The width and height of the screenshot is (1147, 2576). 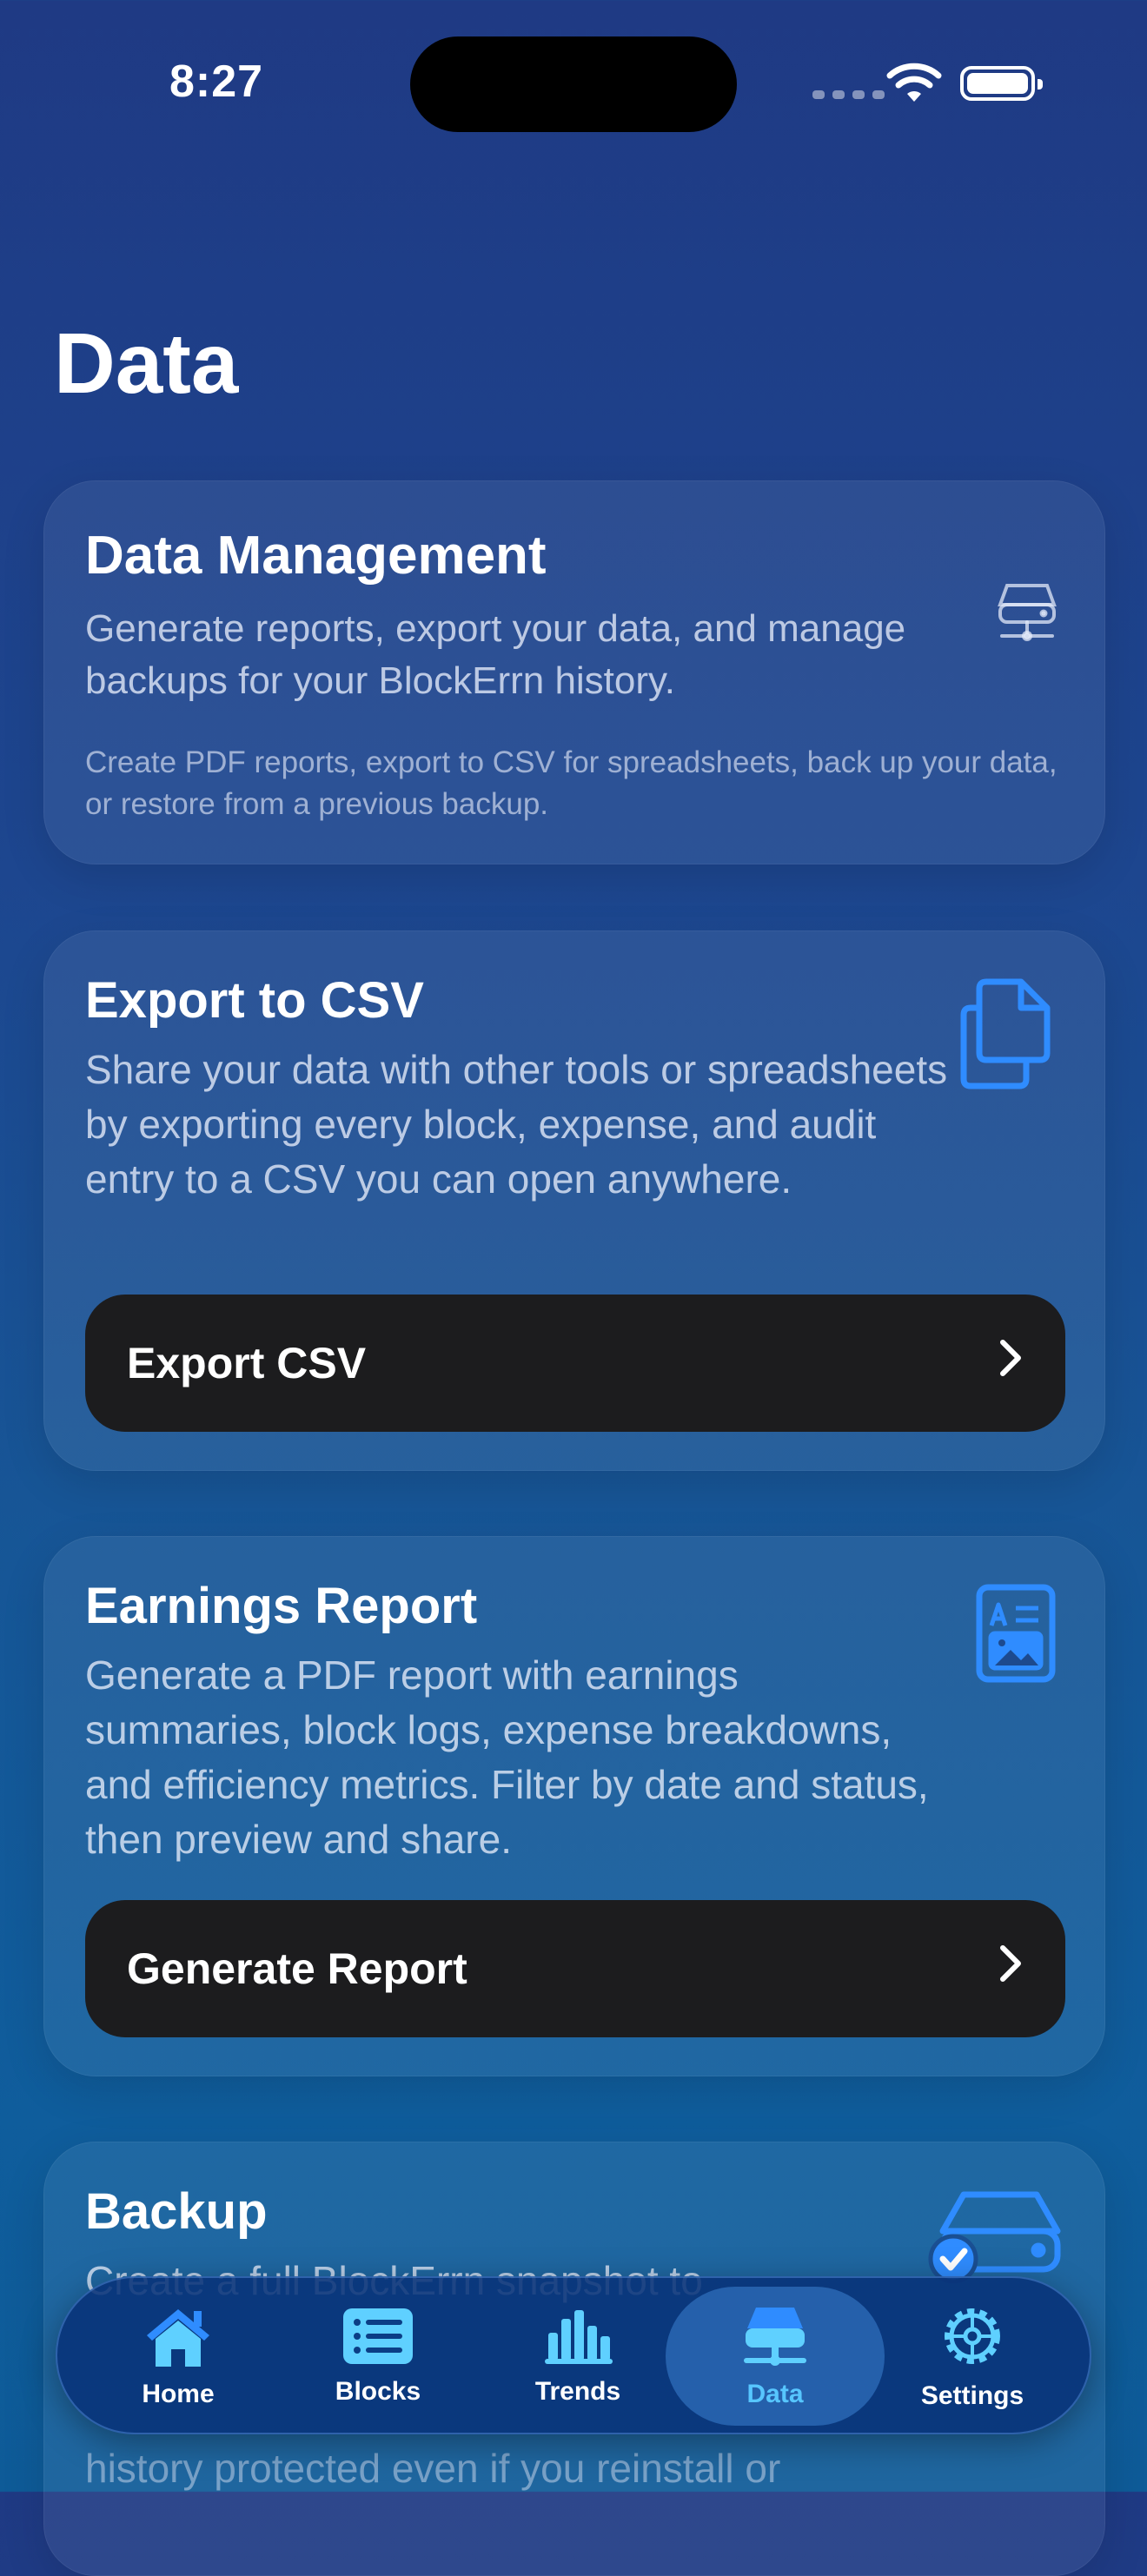 I want to click on wifi-icon, so click(x=914, y=85).